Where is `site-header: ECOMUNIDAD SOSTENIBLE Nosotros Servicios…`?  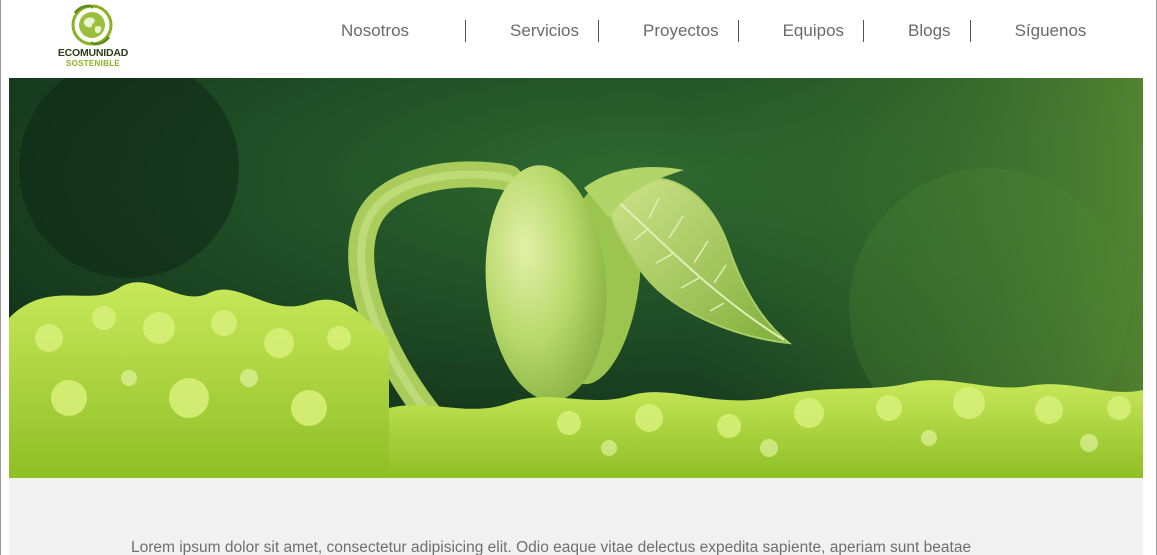 site-header: ECOMUNIDAD SOSTENIBLE Nosotros Servicios… is located at coordinates (576, 39).